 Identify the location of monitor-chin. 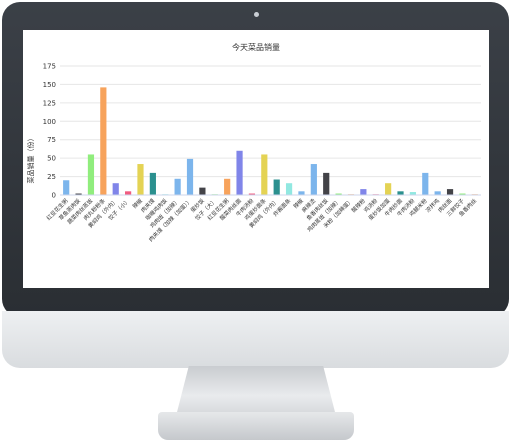
(255, 339).